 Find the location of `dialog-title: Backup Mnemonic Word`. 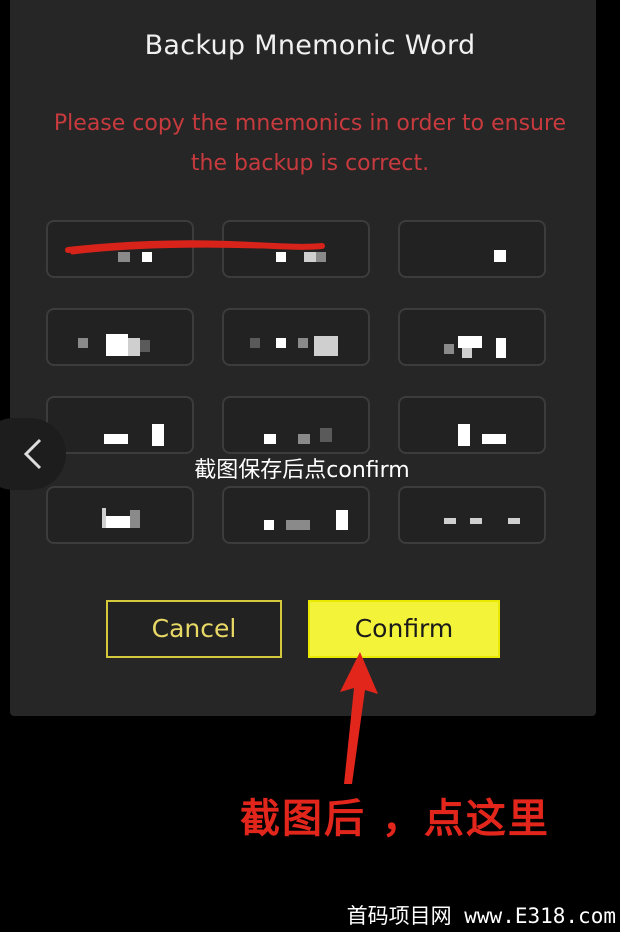

dialog-title: Backup Mnemonic Word is located at coordinates (310, 45).